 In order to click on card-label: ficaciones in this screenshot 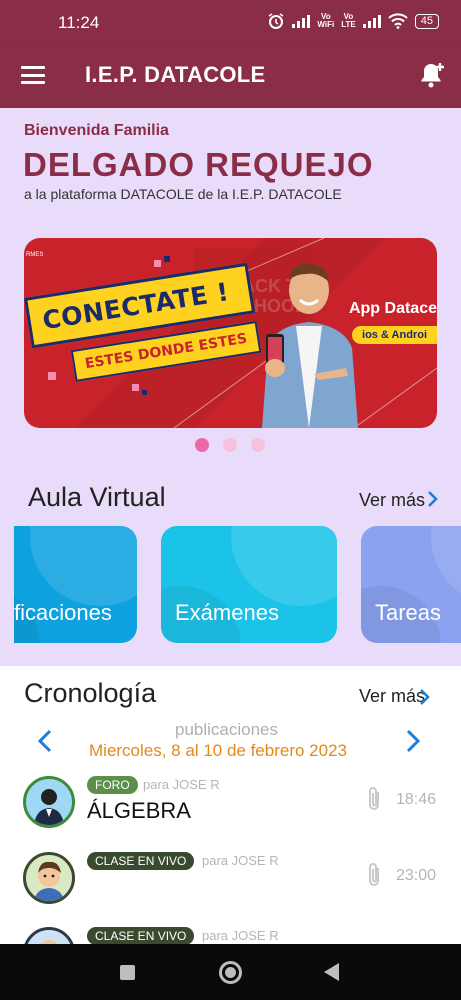, I will do `click(63, 612)`.